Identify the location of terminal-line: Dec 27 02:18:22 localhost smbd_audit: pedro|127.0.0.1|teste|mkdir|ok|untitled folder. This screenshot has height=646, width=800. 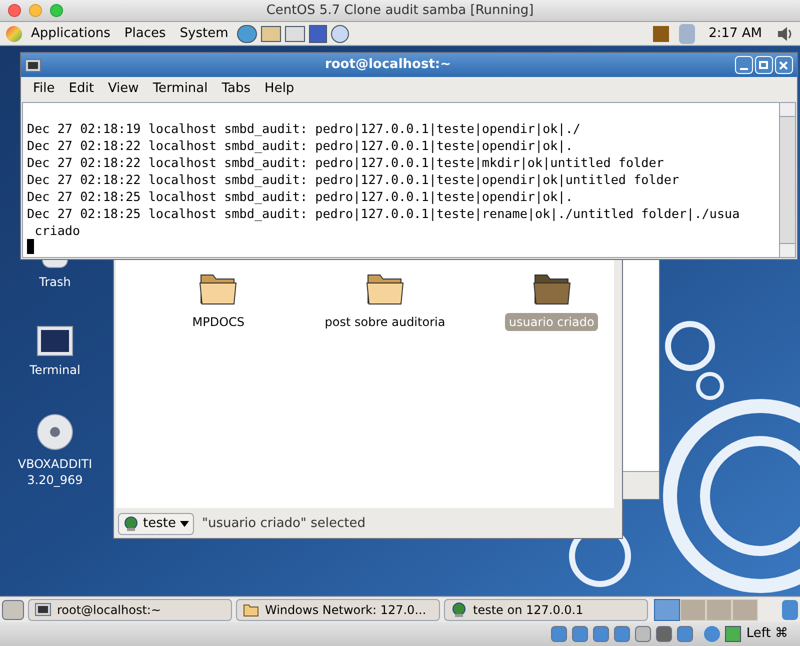
(345, 162).